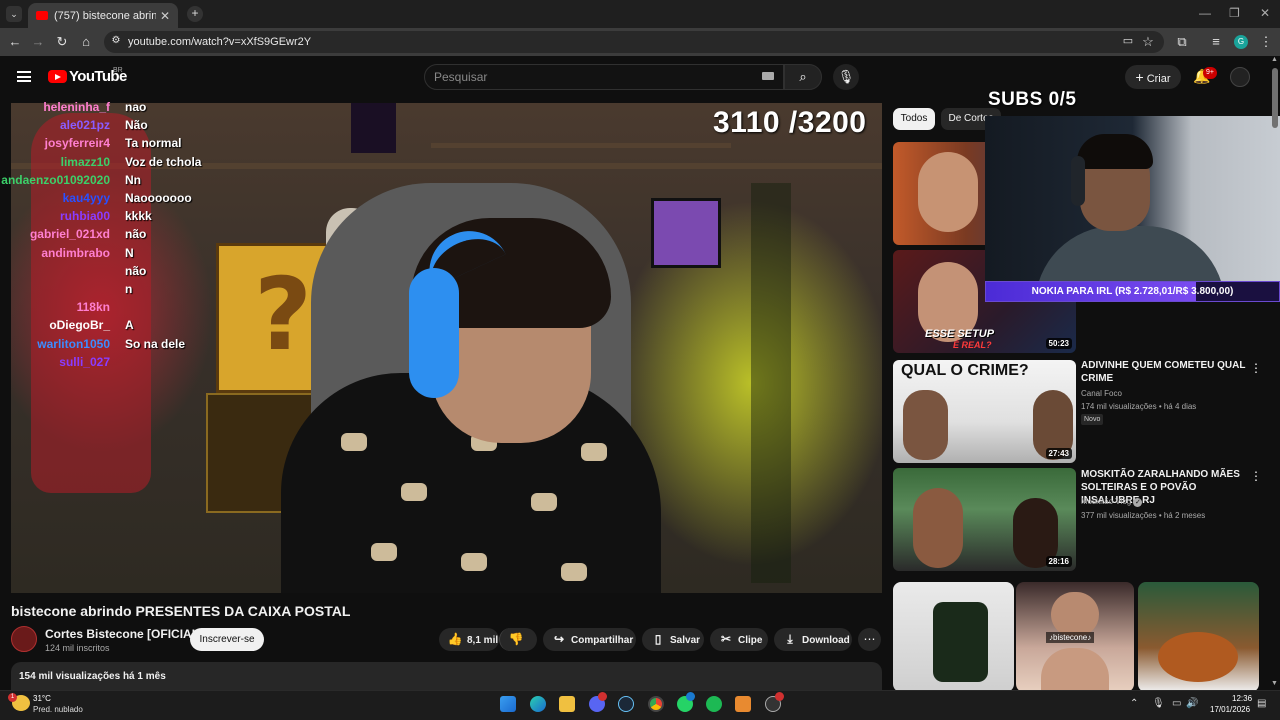 The height and width of the screenshot is (720, 1280). What do you see at coordinates (38, 41) in the screenshot?
I see `forward-icon: →` at bounding box center [38, 41].